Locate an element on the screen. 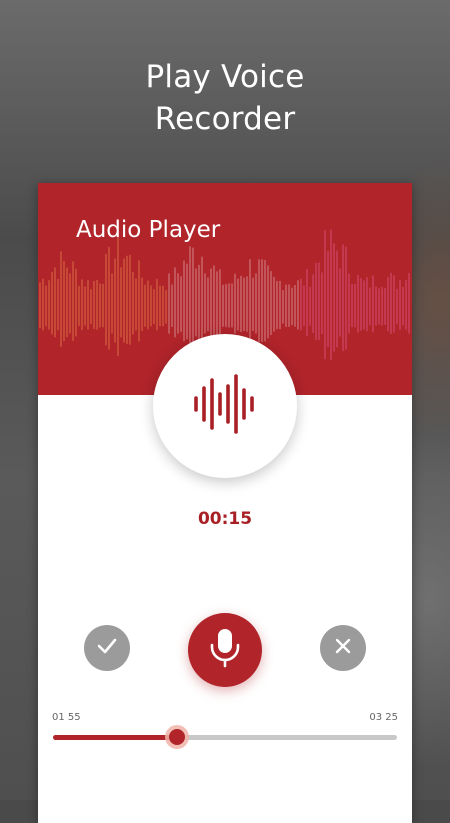 This screenshot has width=450, height=823. cancel-button is located at coordinates (343, 648).